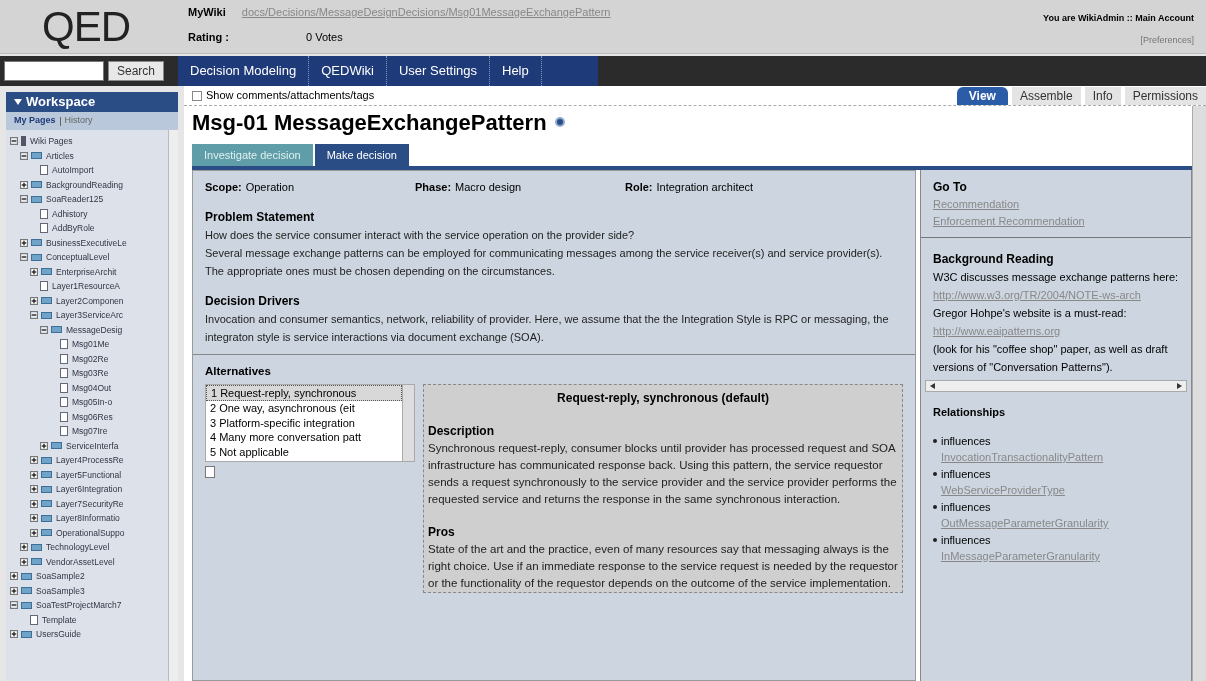 The image size is (1206, 681). What do you see at coordinates (210, 471) in the screenshot?
I see `document-icon` at bounding box center [210, 471].